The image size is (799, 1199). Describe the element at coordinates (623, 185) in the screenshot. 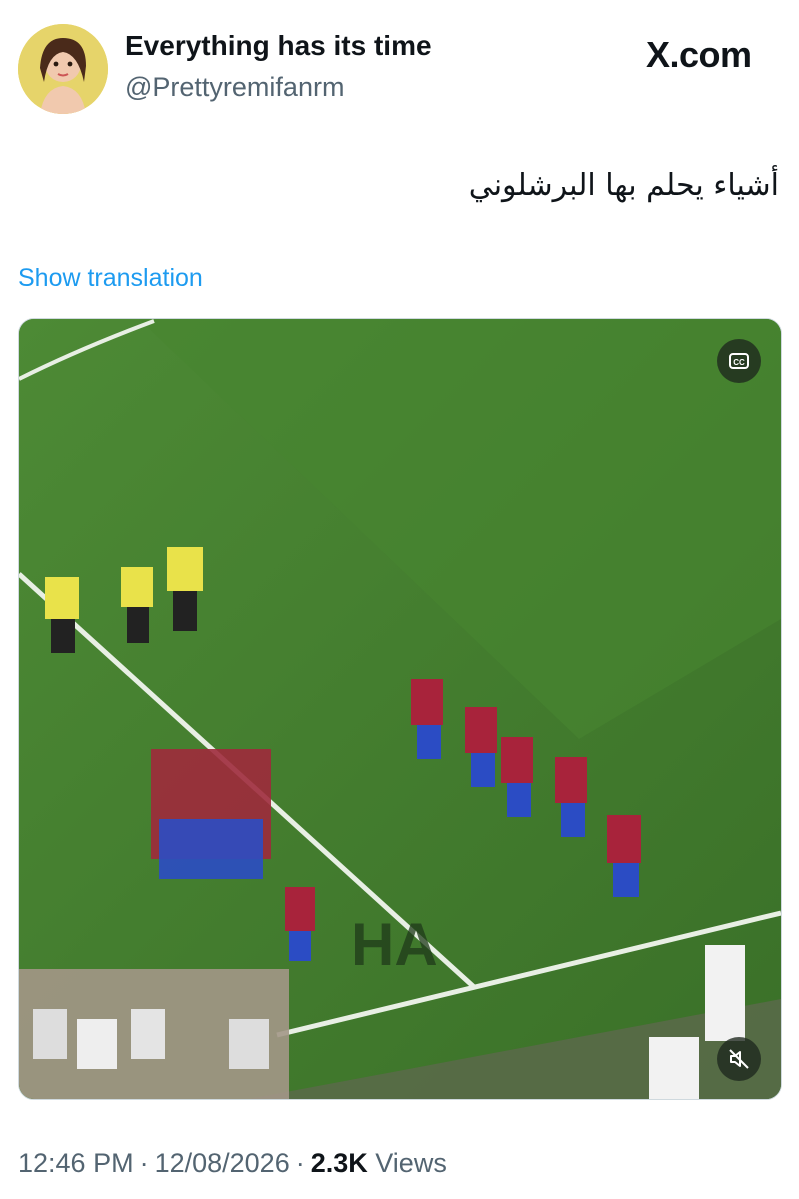

I see `tweet-text: أشياء يحلم بها البرشلوني` at that location.